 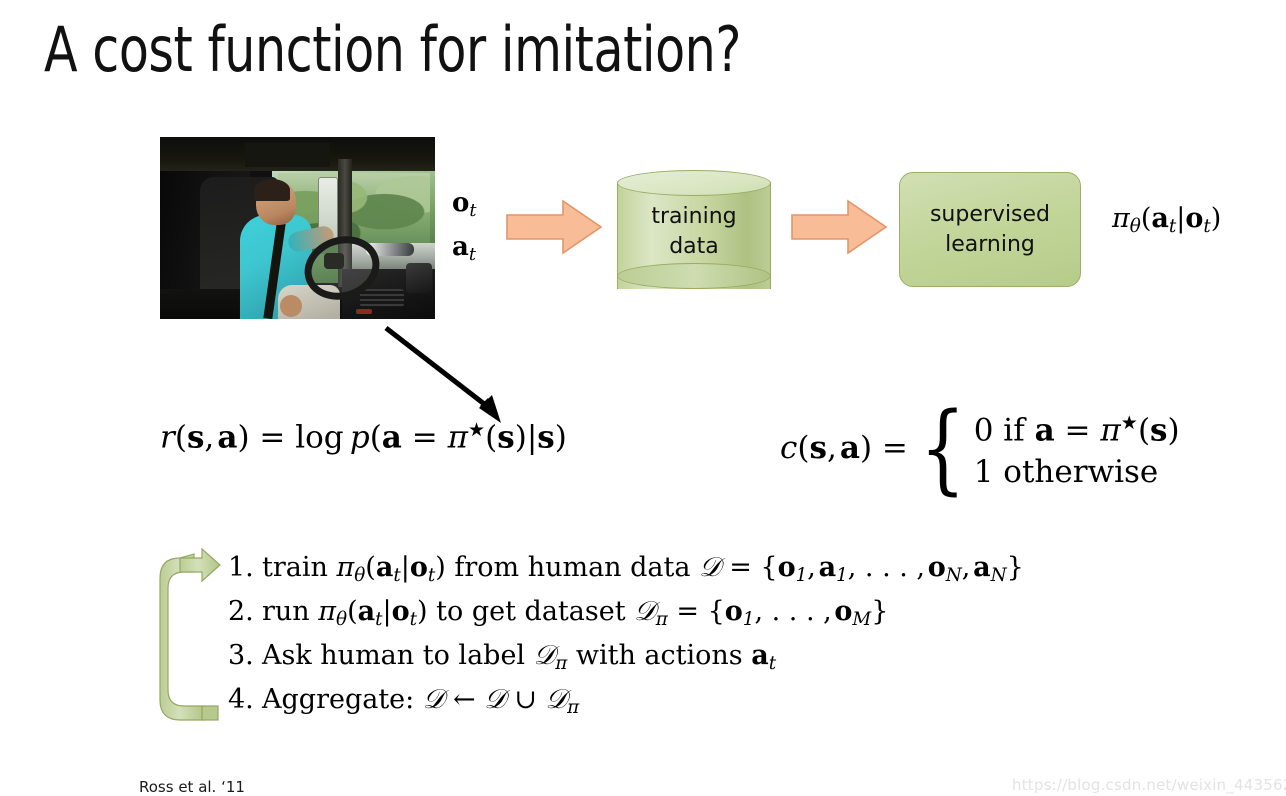 What do you see at coordinates (363, 437) in the screenshot?
I see `reward-equation: r(s, a) = log p(a = π★(s)|s)` at bounding box center [363, 437].